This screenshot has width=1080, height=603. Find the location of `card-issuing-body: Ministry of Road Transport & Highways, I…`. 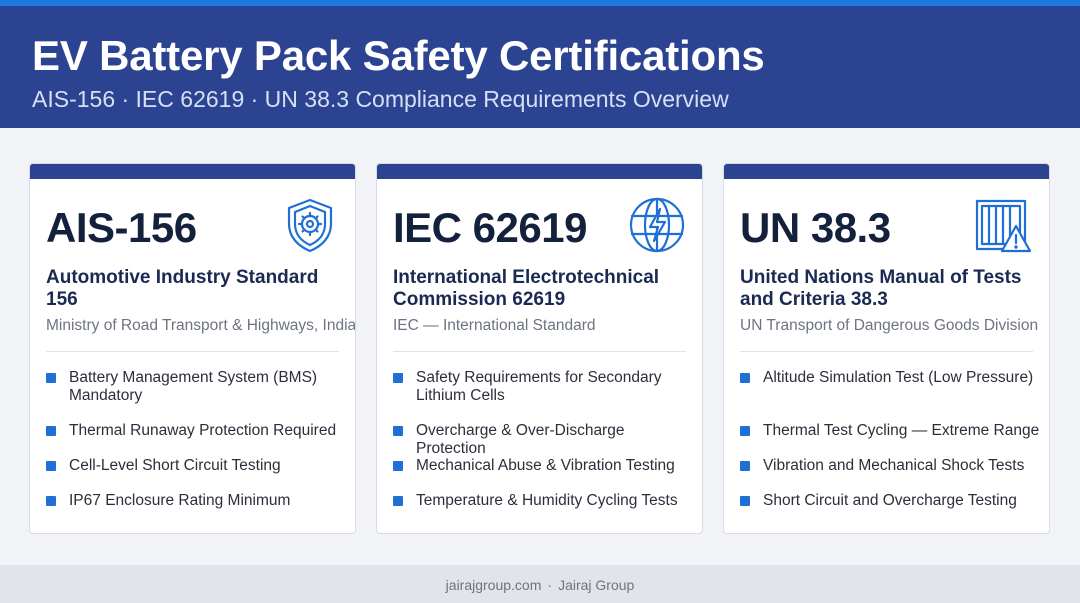

card-issuing-body: Ministry of Road Transport & Highways, I… is located at coordinates (201, 325).